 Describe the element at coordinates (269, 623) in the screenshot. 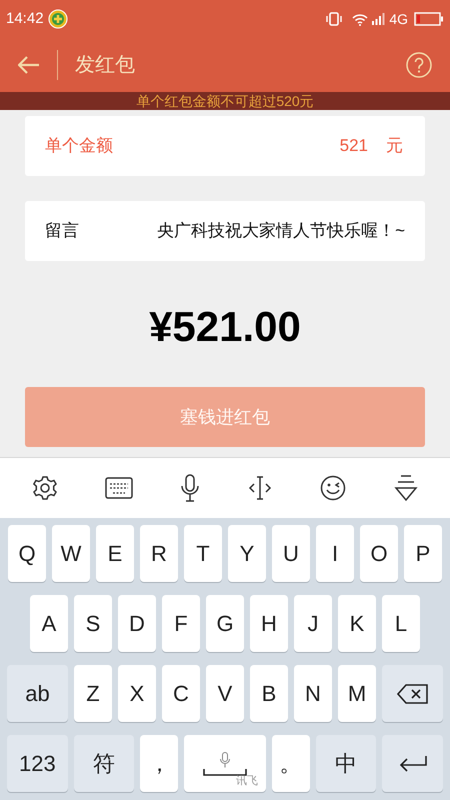

I see `keyboard-key: H` at that location.